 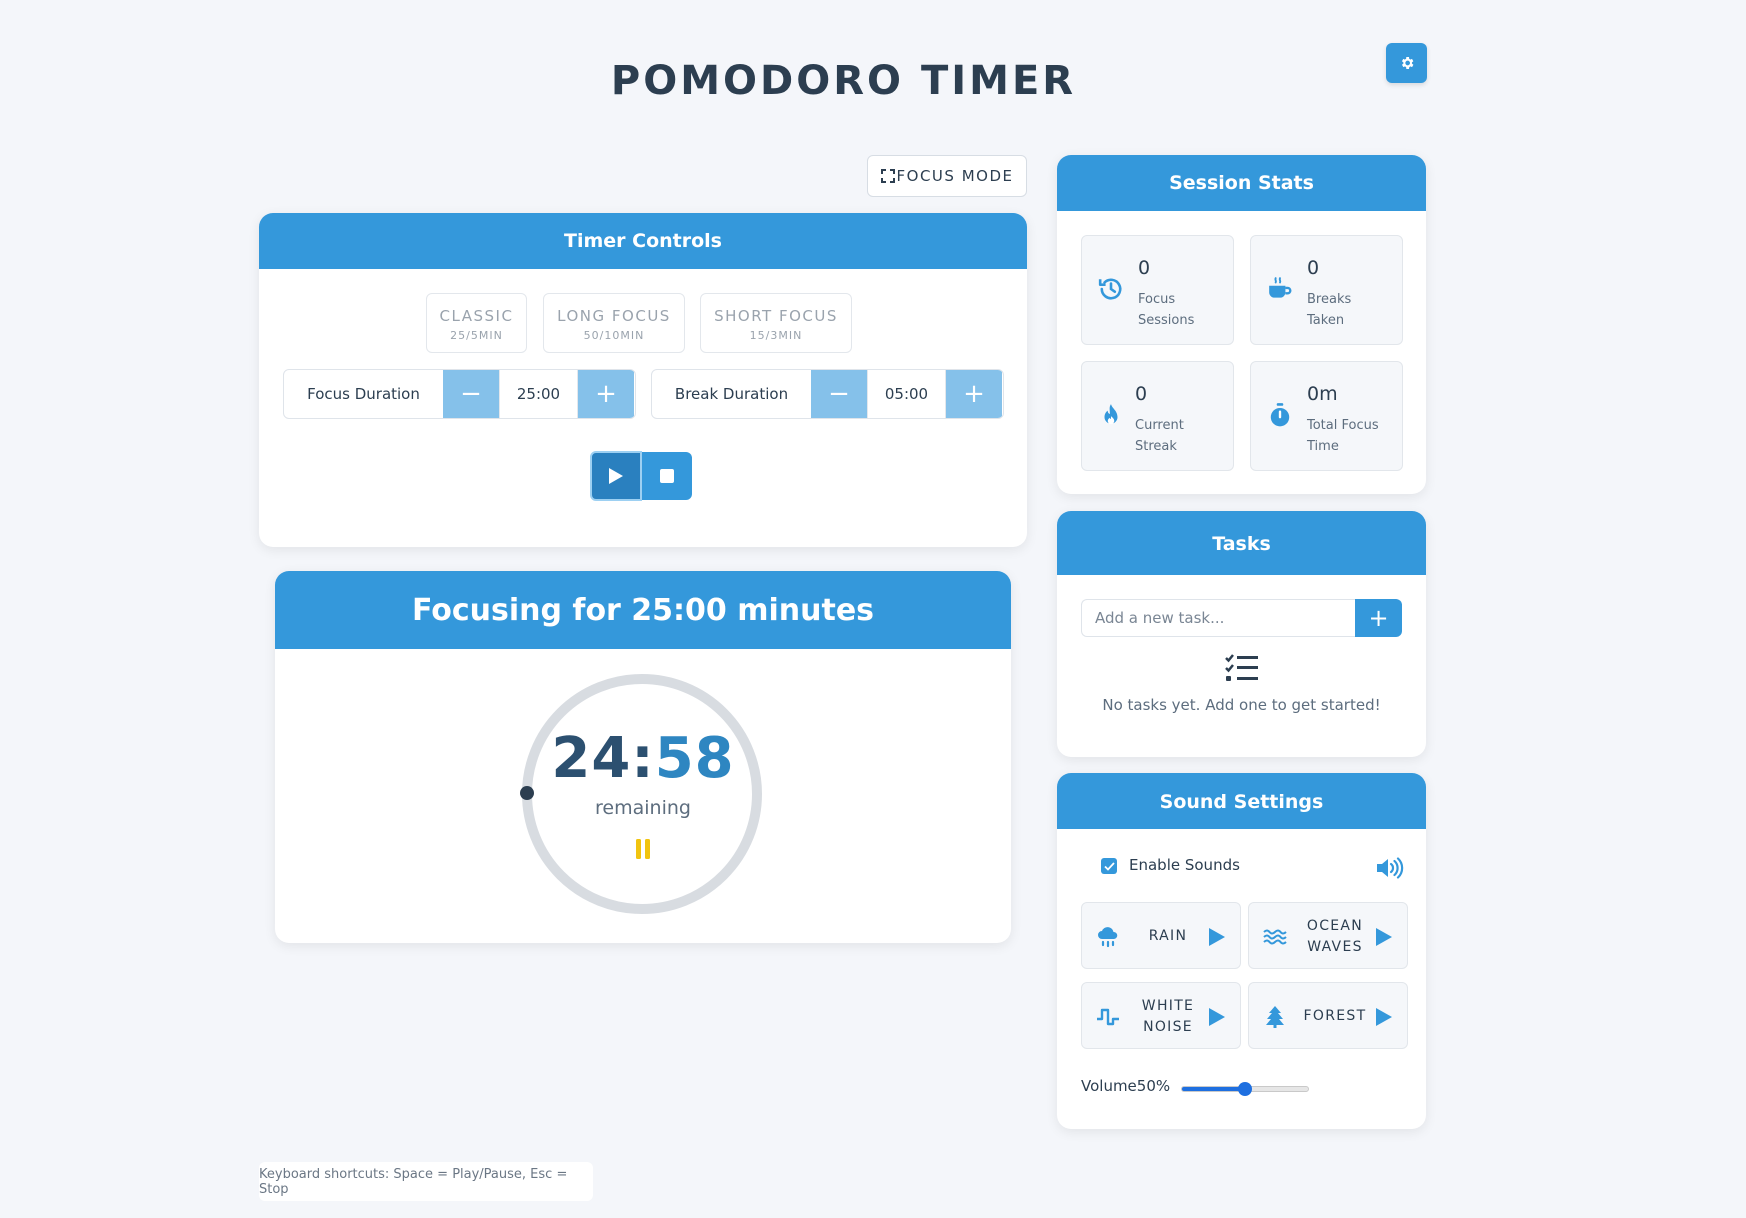 I want to click on focus-decrease-button: −, so click(x=471, y=394).